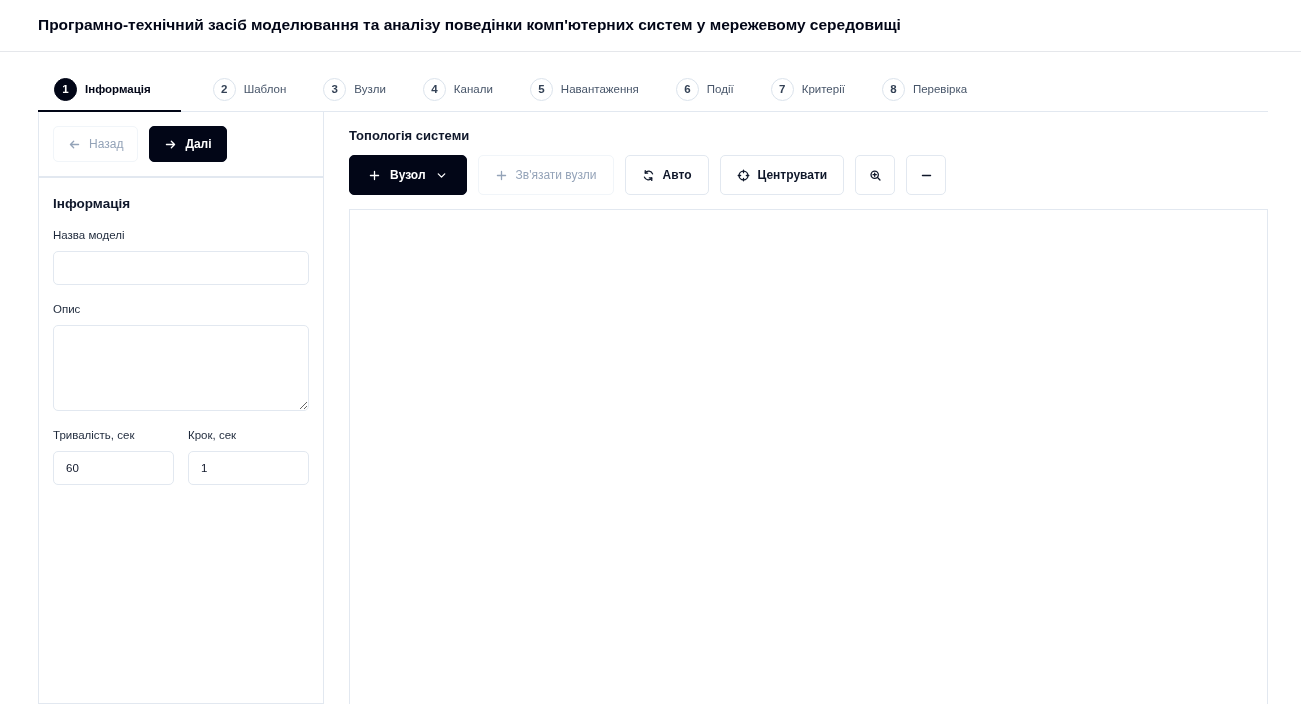 The height and width of the screenshot is (704, 1301). I want to click on refresh-icon, so click(648, 175).